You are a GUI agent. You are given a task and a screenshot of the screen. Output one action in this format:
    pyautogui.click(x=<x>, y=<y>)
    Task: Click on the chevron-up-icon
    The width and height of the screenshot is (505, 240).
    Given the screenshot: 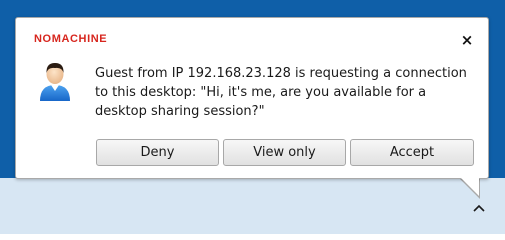 What is the action you would take?
    pyautogui.click(x=479, y=208)
    